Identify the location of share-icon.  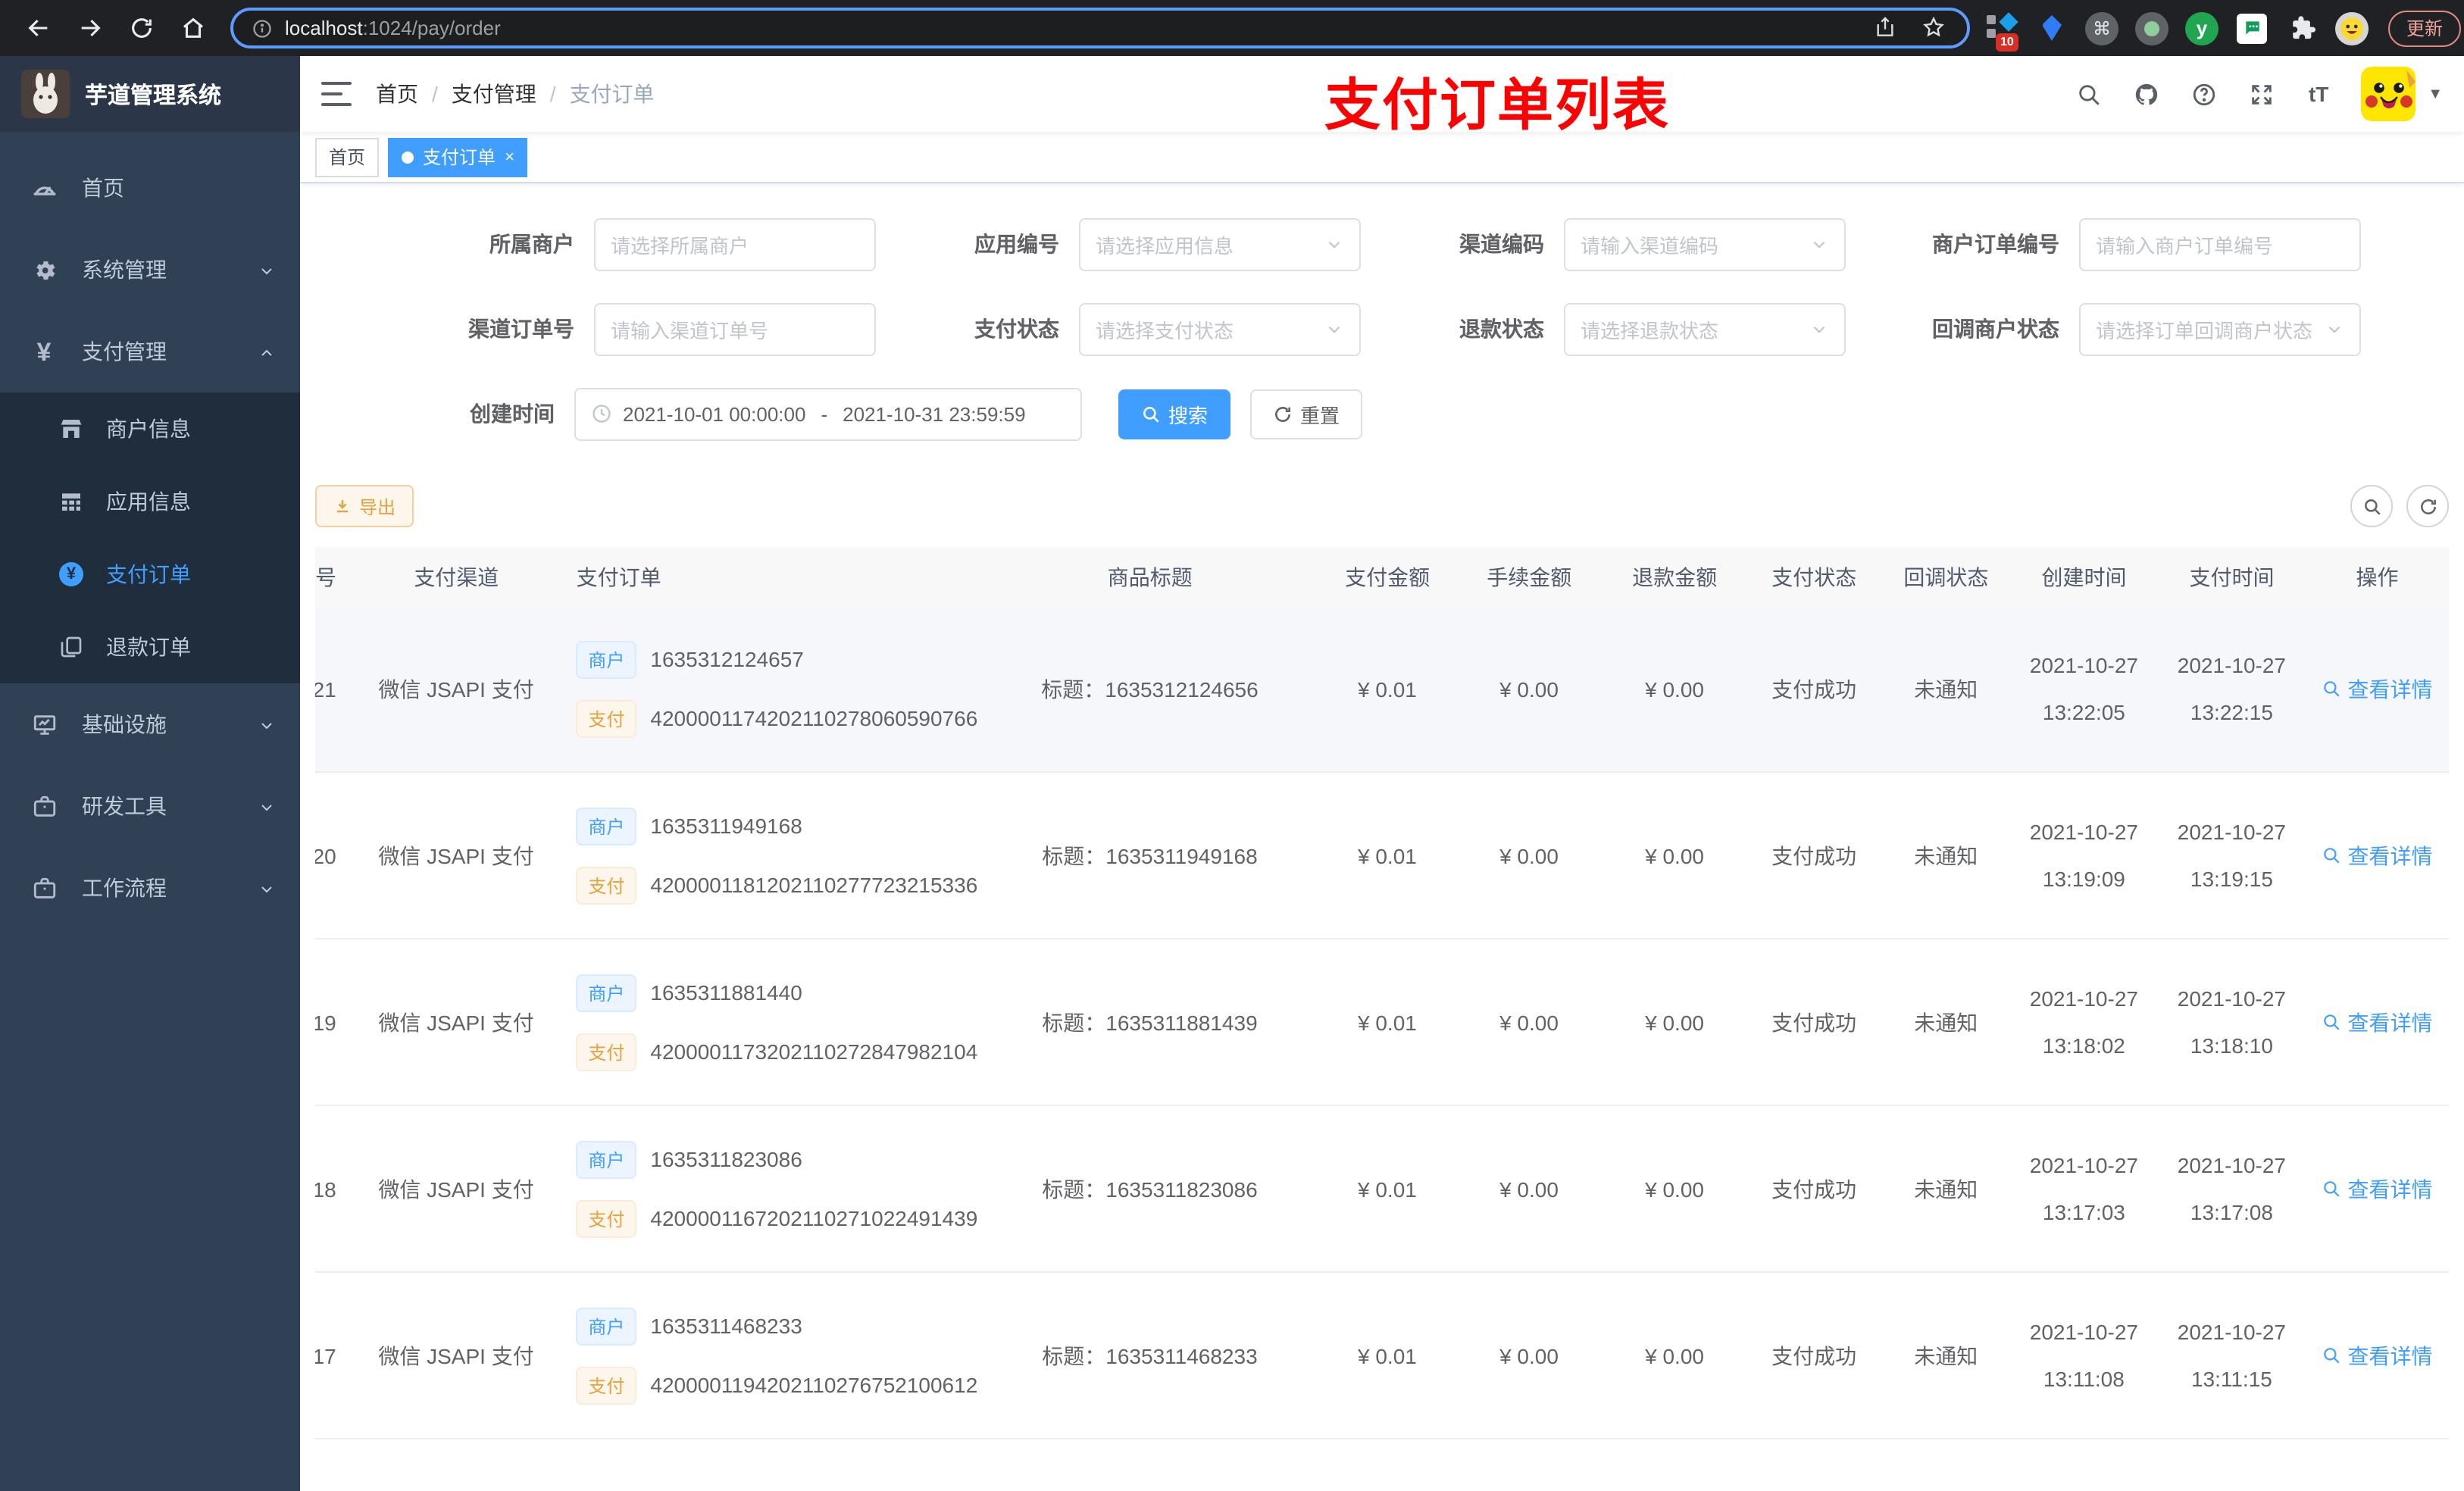
(1886, 28).